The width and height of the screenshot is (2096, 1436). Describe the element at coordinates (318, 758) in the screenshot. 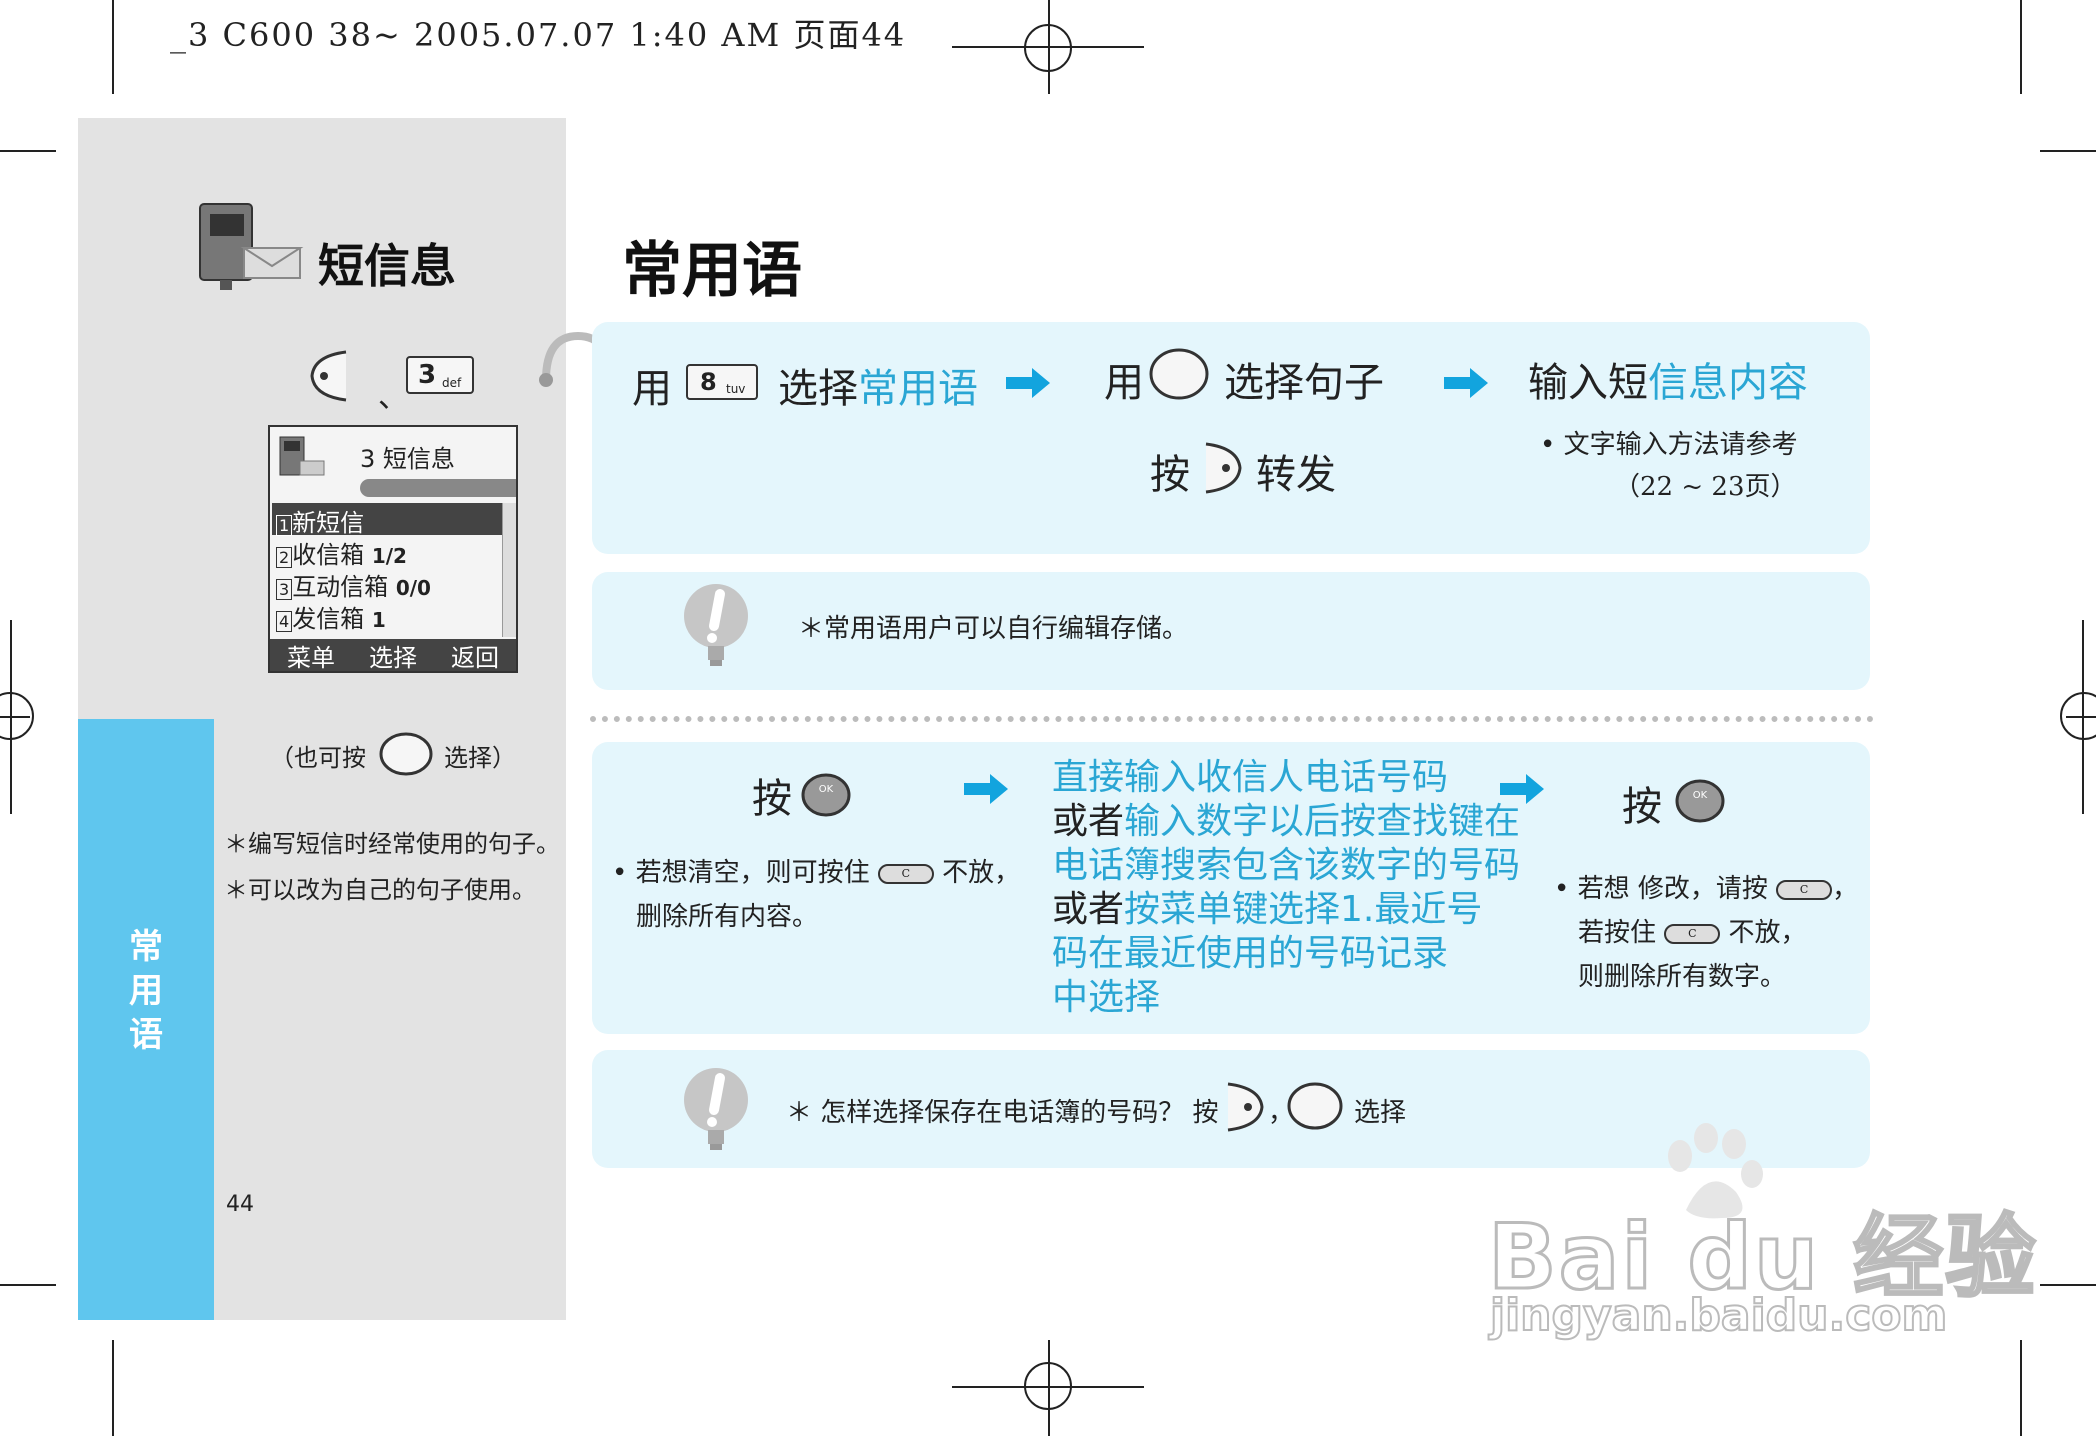

I see `also-press-prefix: （也可按` at that location.